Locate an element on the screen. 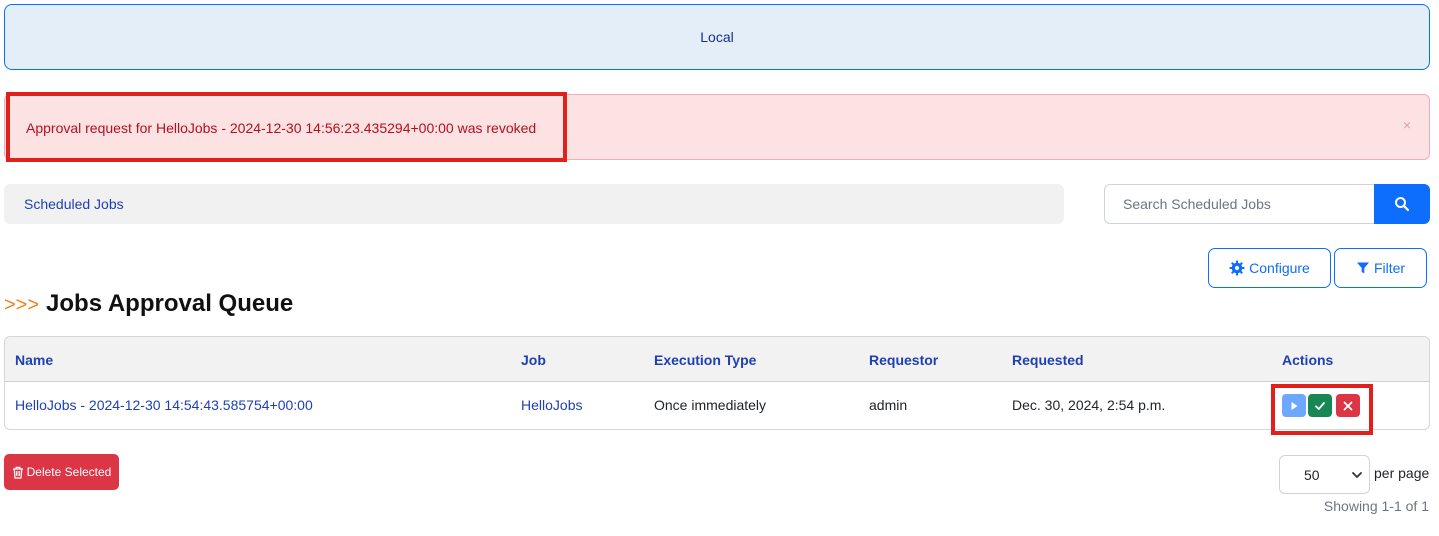  search-bar is located at coordinates (1267, 204).